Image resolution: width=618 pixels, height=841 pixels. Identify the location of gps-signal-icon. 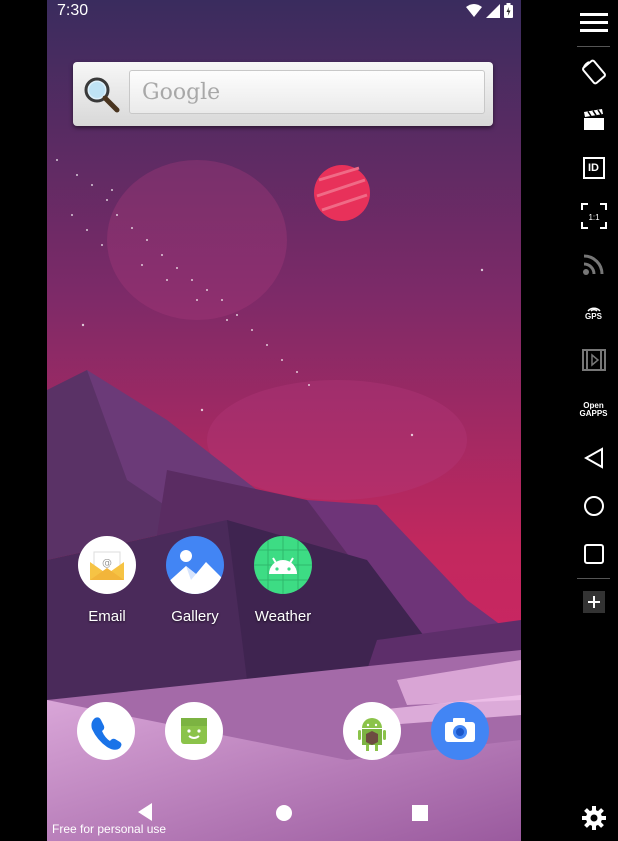
(593, 309).